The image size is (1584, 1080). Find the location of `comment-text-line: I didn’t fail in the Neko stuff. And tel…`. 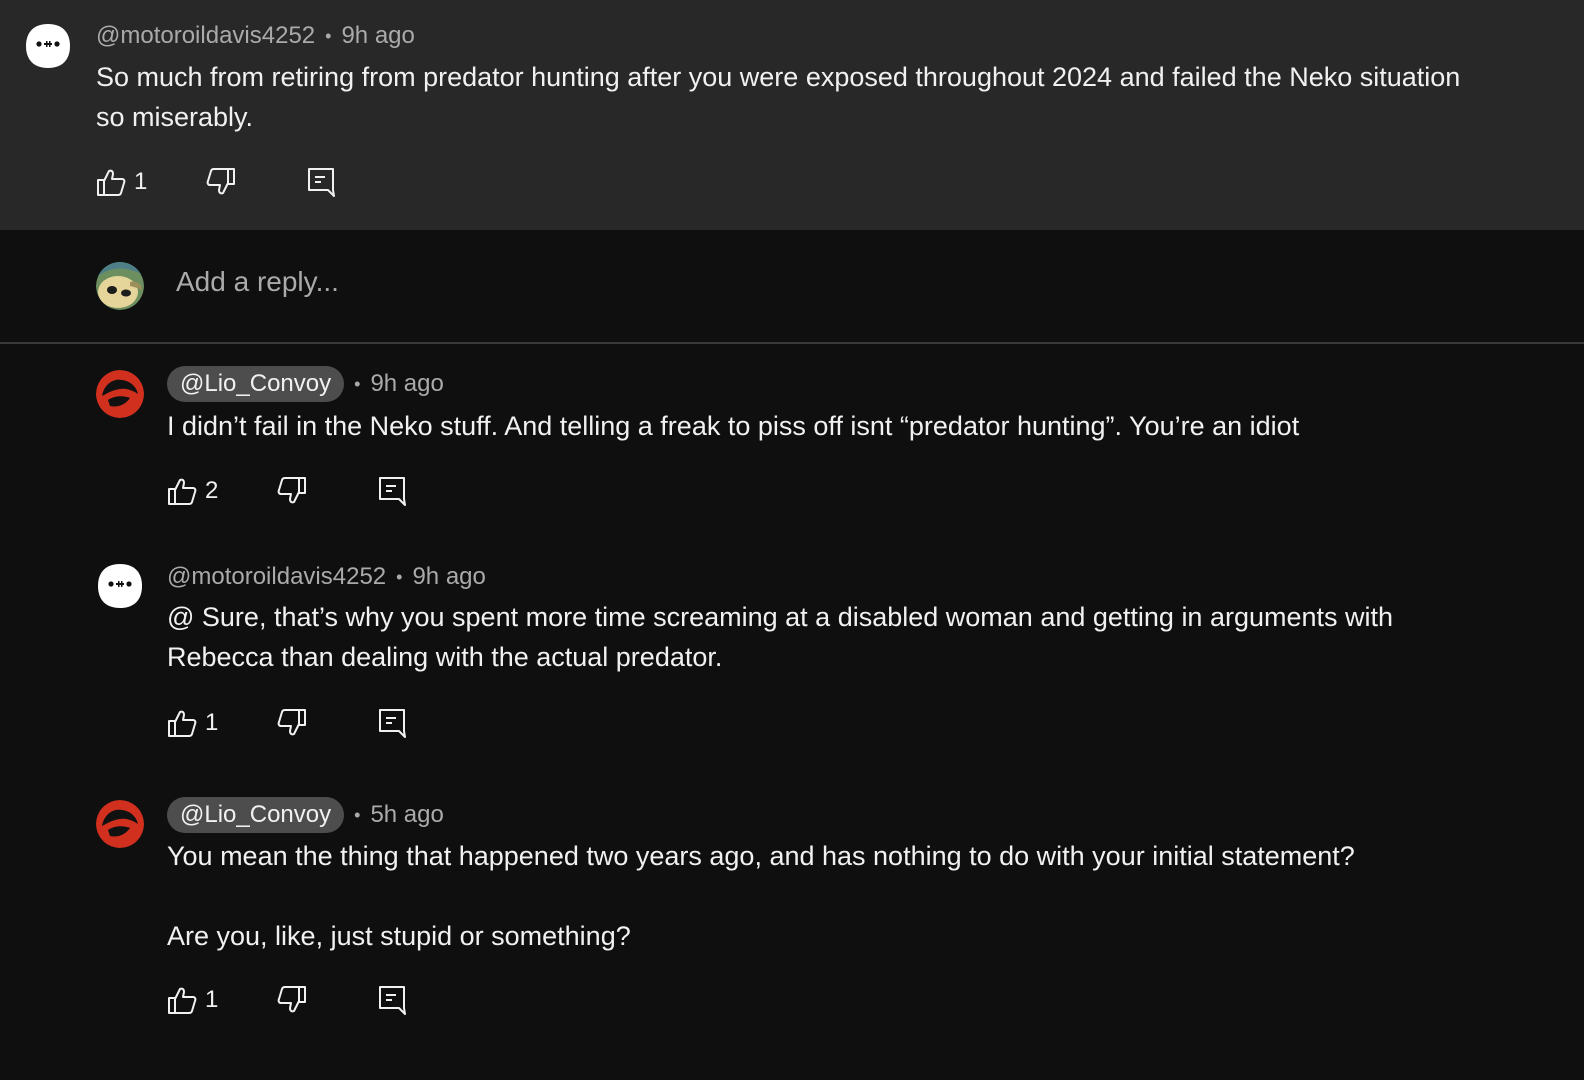

comment-text-line: I didn’t fail in the Neko stuff. And tel… is located at coordinates (733, 426).